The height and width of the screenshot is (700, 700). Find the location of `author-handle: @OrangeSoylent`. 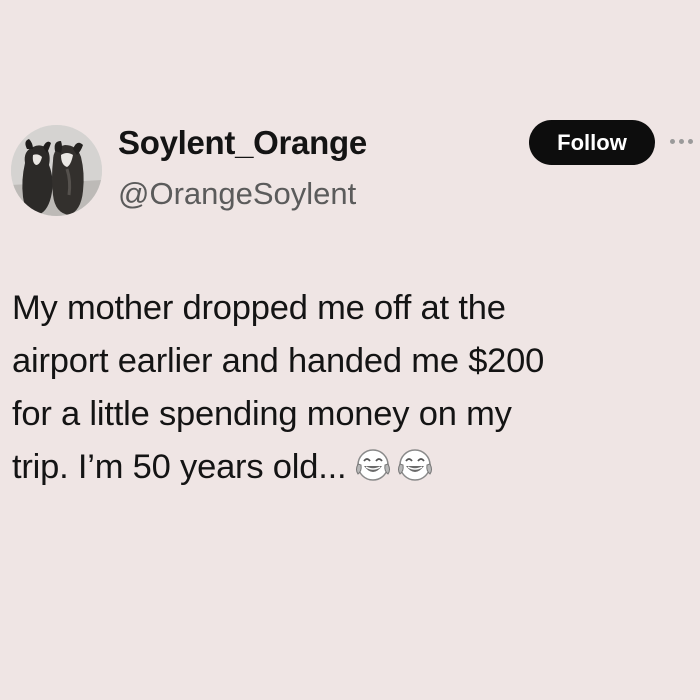

author-handle: @OrangeSoylent is located at coordinates (237, 194).